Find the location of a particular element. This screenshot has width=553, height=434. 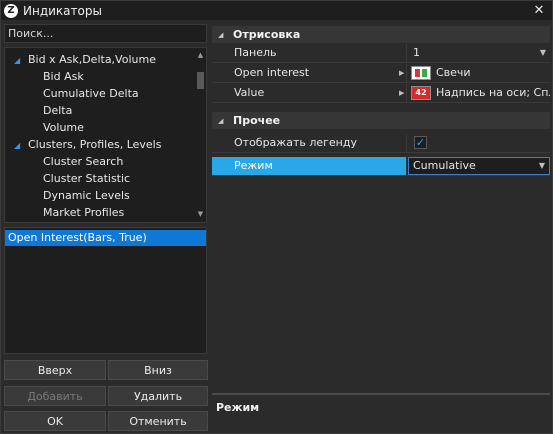

panel-value-text: 1 is located at coordinates (416, 52).